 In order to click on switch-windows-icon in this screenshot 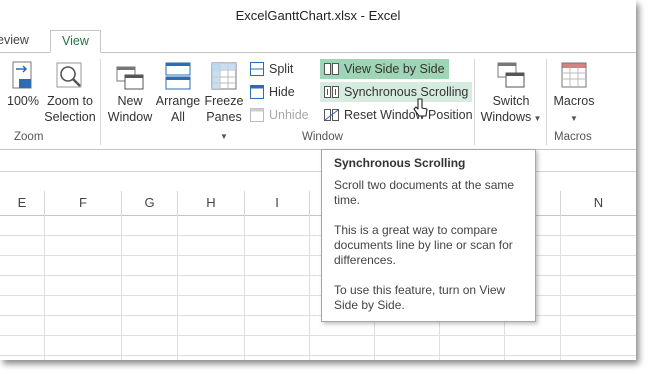, I will do `click(511, 75)`.